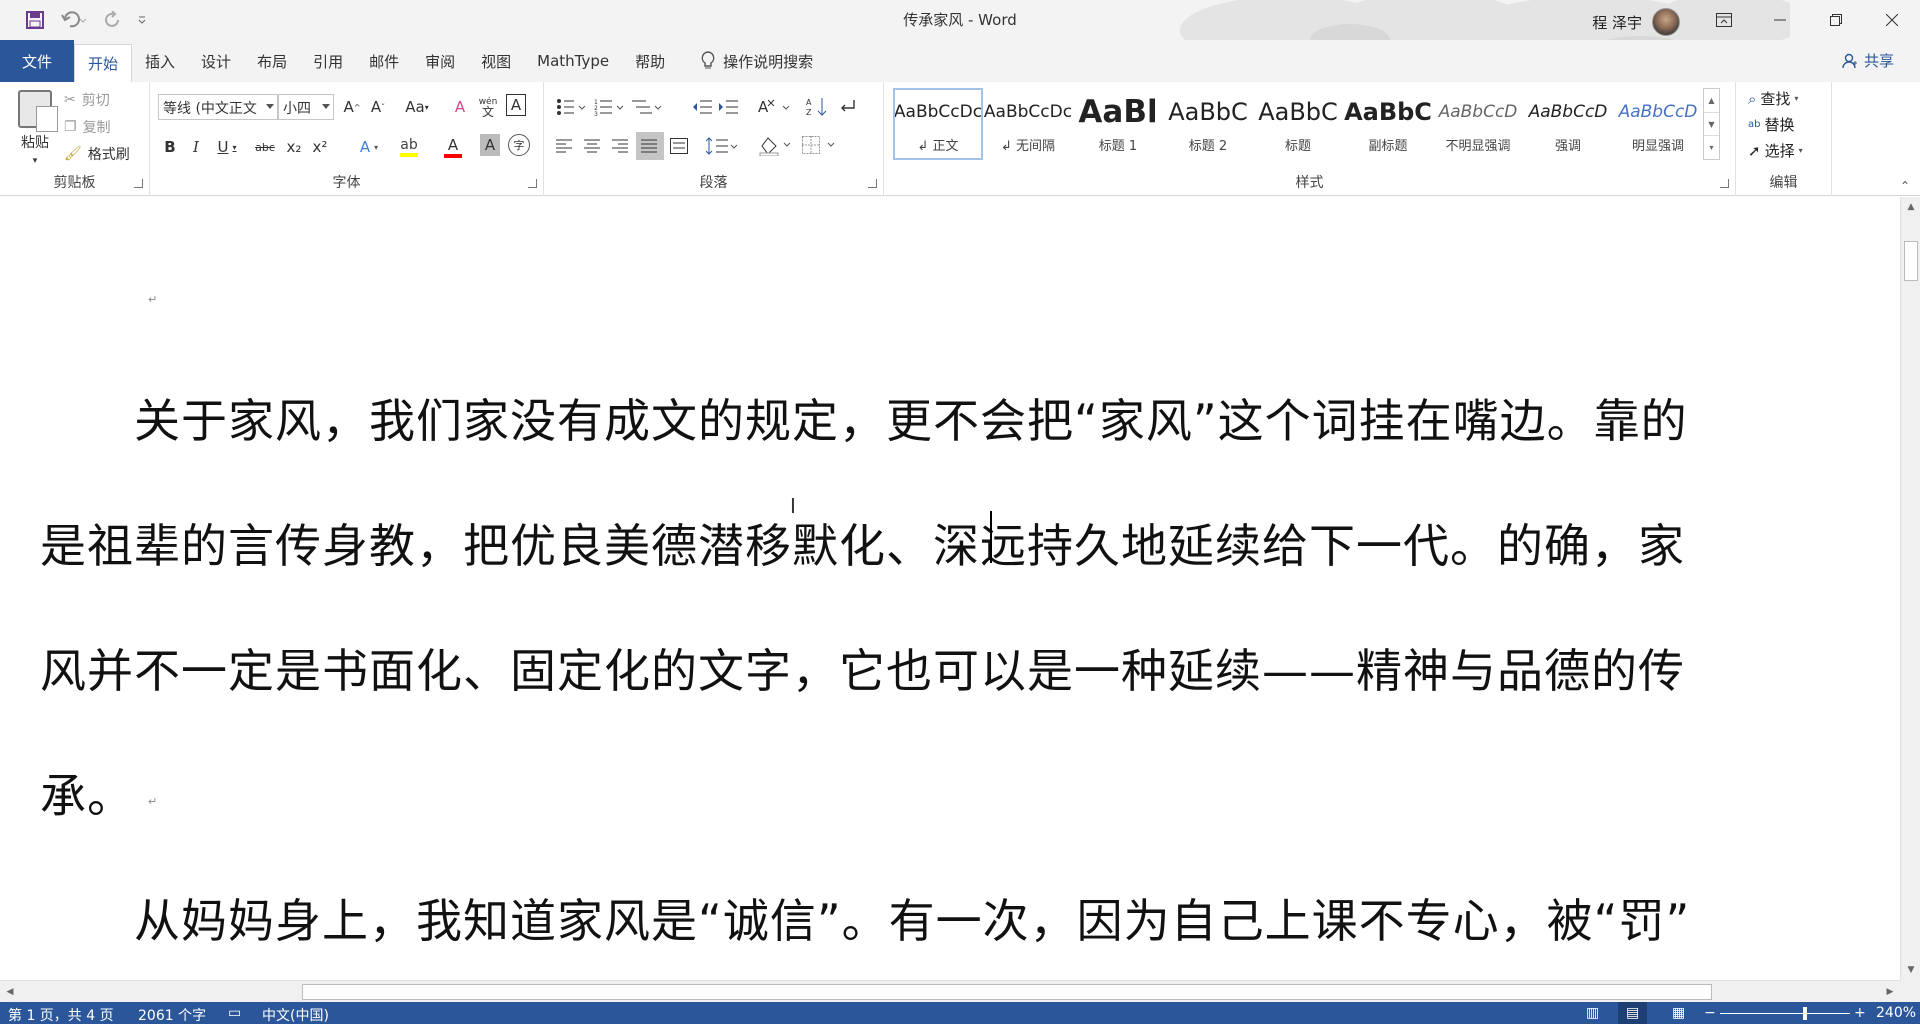 This screenshot has height=1025, width=1920. What do you see at coordinates (1478, 124) in the screenshot?
I see `style-subtle-emphasis: AaBbCcD 不明显强调` at bounding box center [1478, 124].